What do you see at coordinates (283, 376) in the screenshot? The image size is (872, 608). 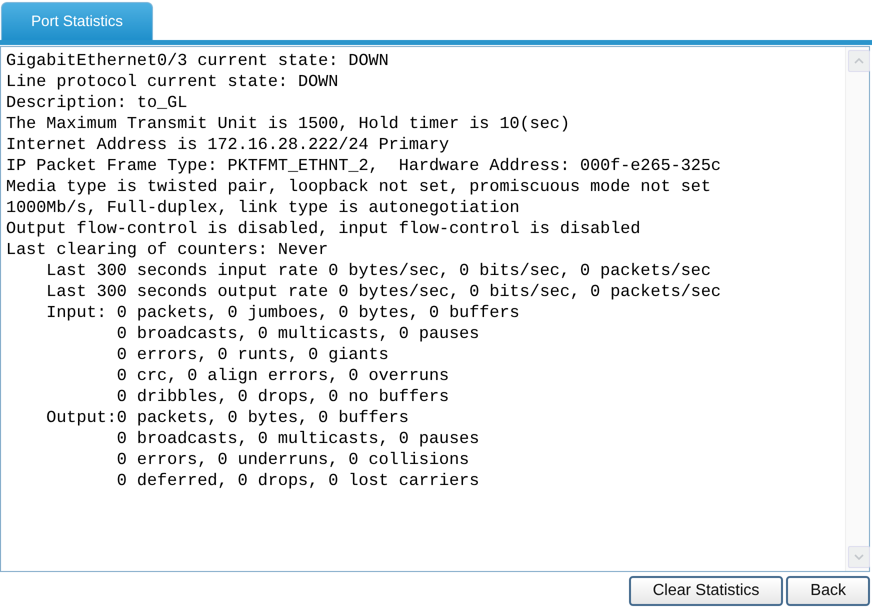 I see `output-line: 0 crc, 0 align errors, 0 overruns` at bounding box center [283, 376].